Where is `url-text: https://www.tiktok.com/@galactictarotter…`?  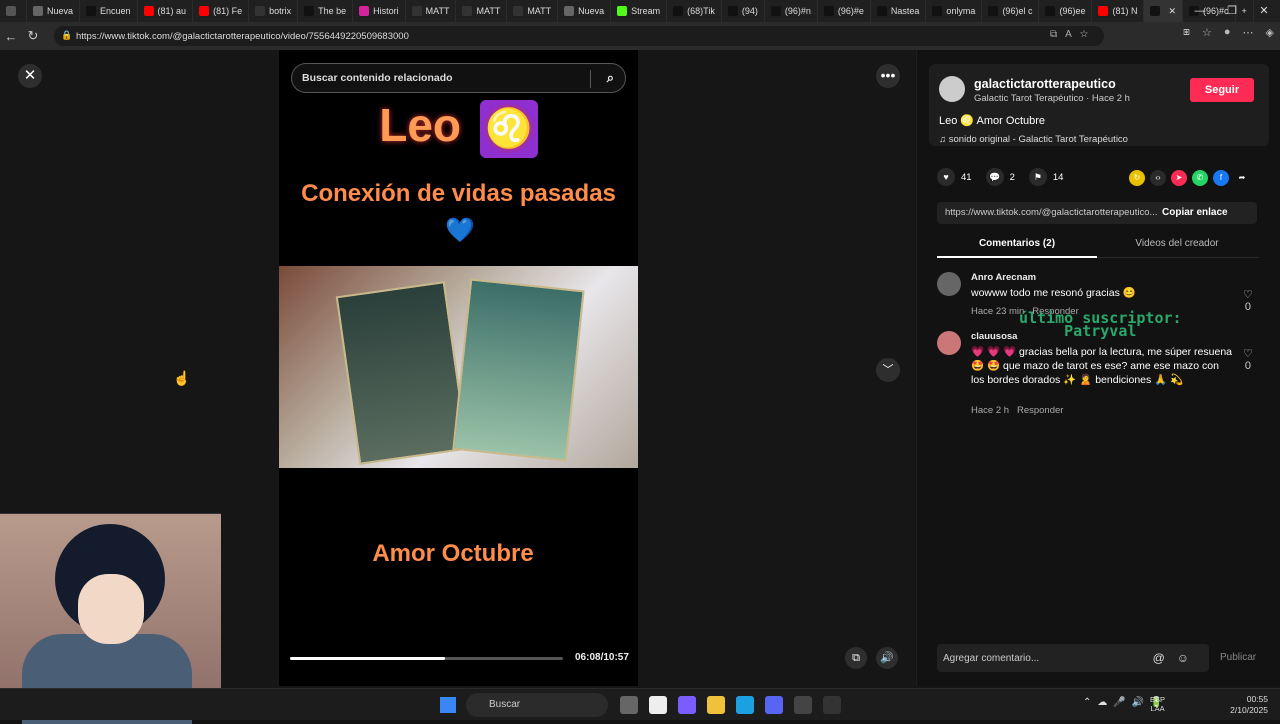
url-text: https://www.tiktok.com/@galactictarotter… is located at coordinates (242, 36).